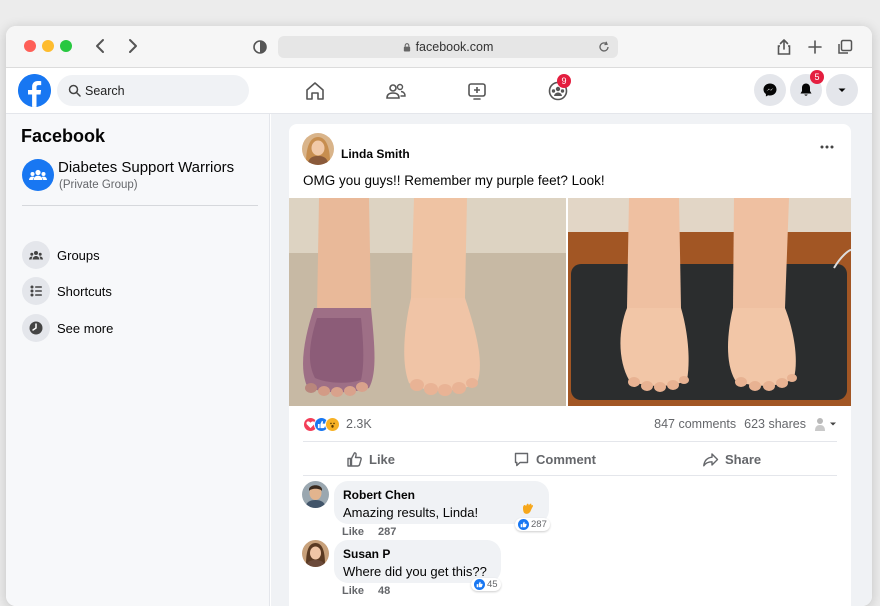 The width and height of the screenshot is (880, 606). Describe the element at coordinates (528, 508) in the screenshot. I see `clapping-hands-icon` at that location.